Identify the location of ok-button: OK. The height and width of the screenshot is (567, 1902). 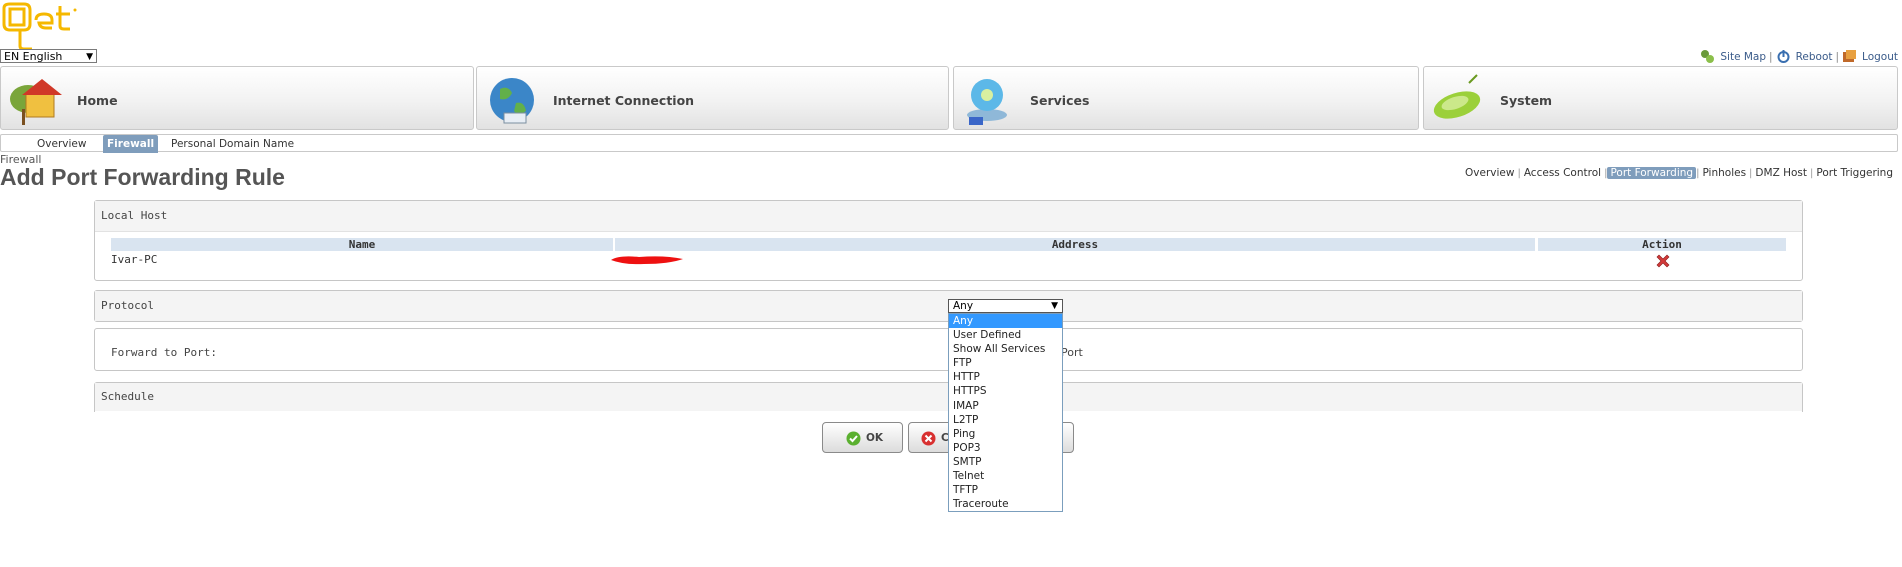
(862, 437).